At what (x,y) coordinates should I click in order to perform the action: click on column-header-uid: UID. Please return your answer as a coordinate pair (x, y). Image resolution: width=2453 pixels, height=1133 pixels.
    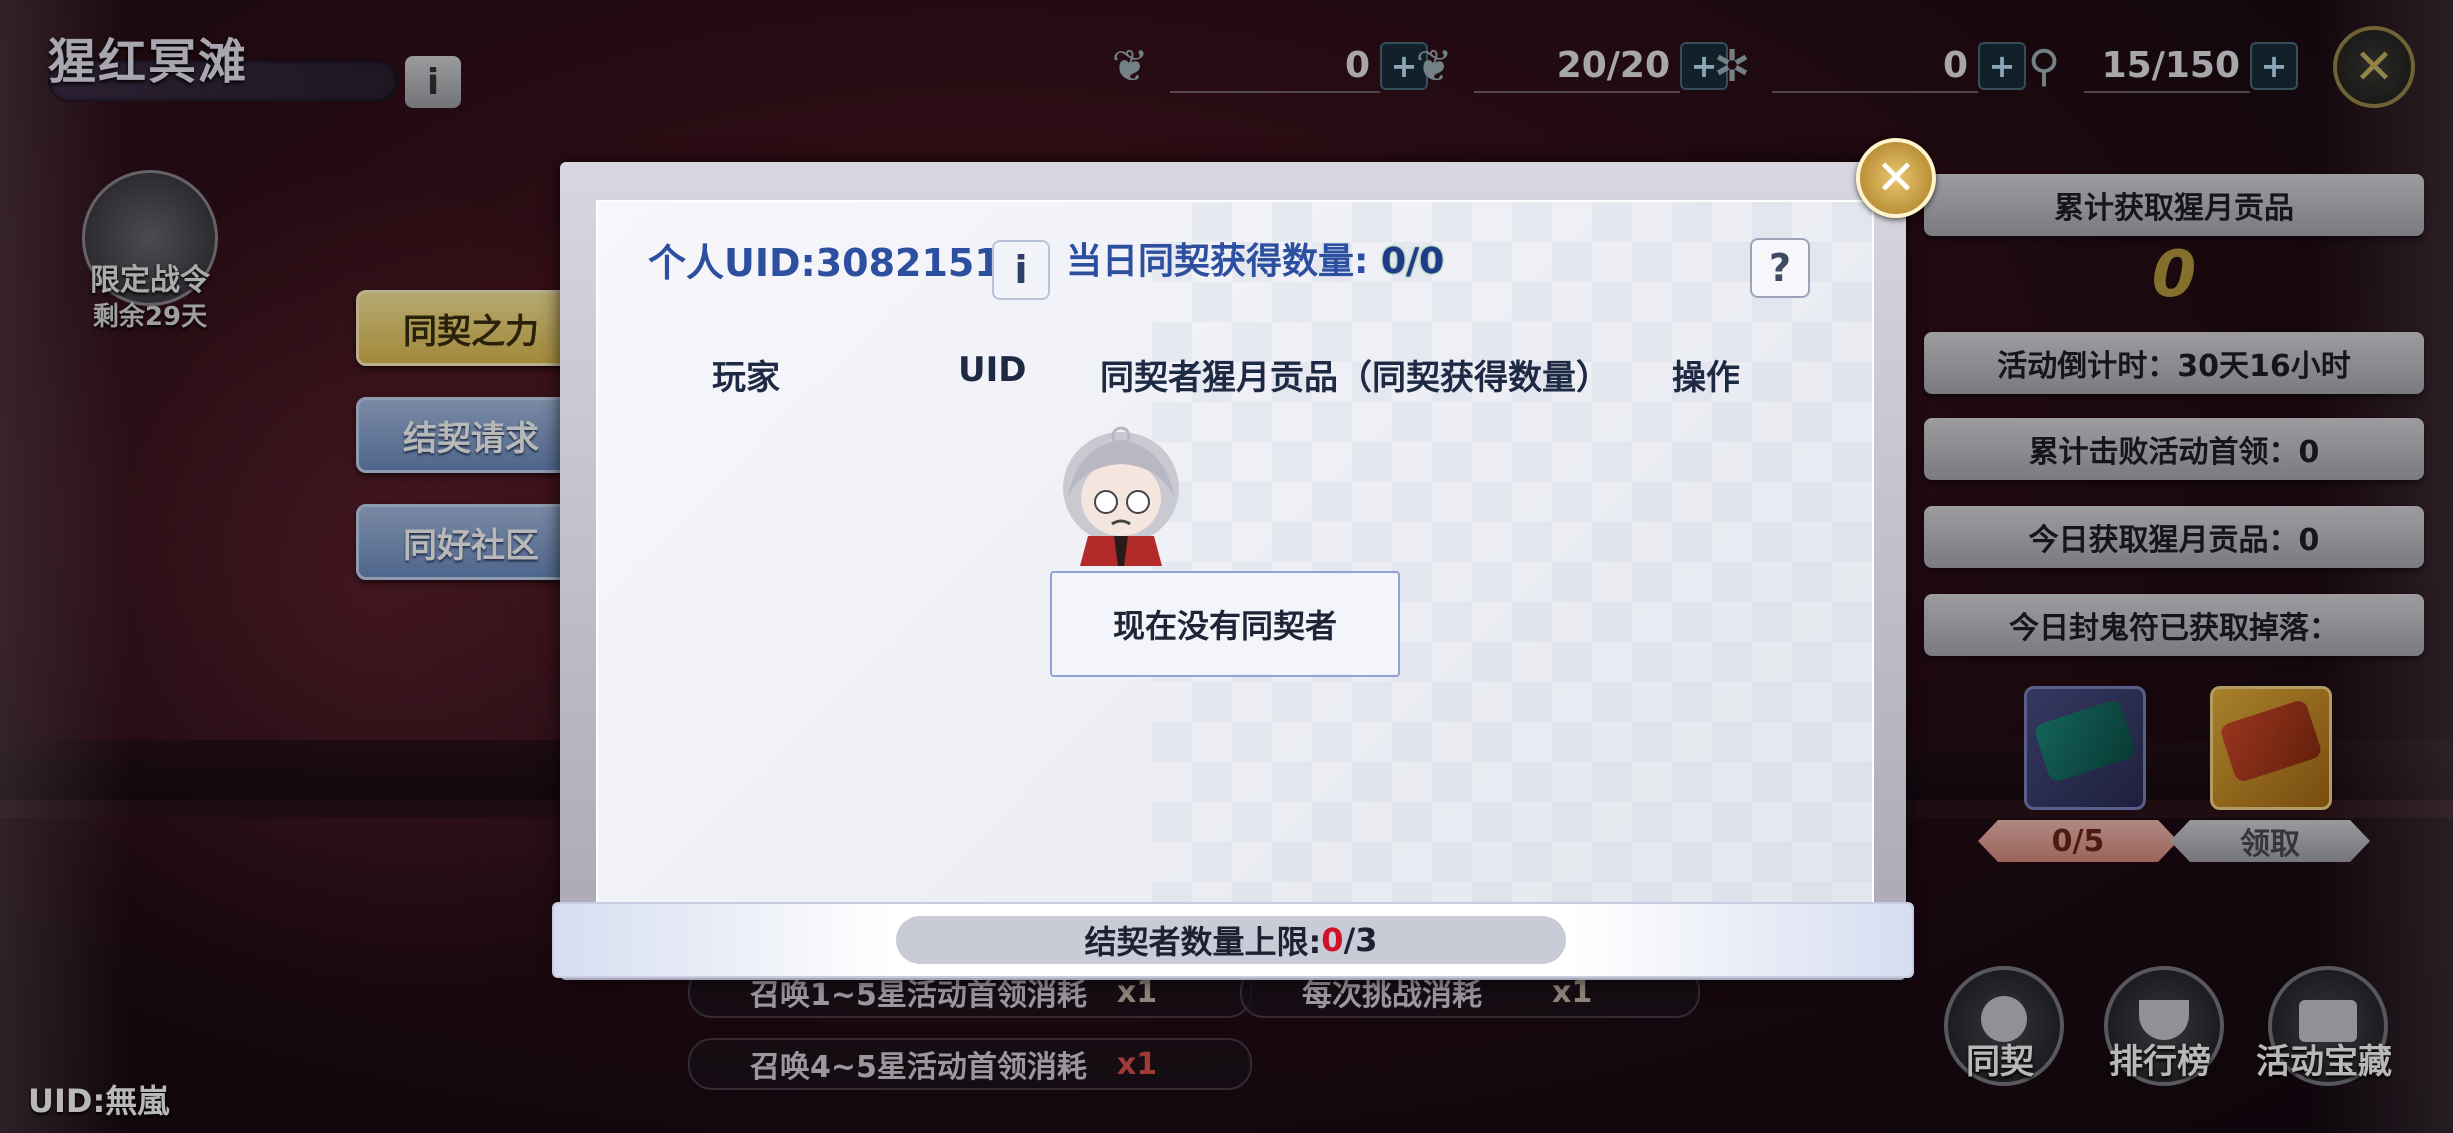
    Looking at the image, I should click on (992, 370).